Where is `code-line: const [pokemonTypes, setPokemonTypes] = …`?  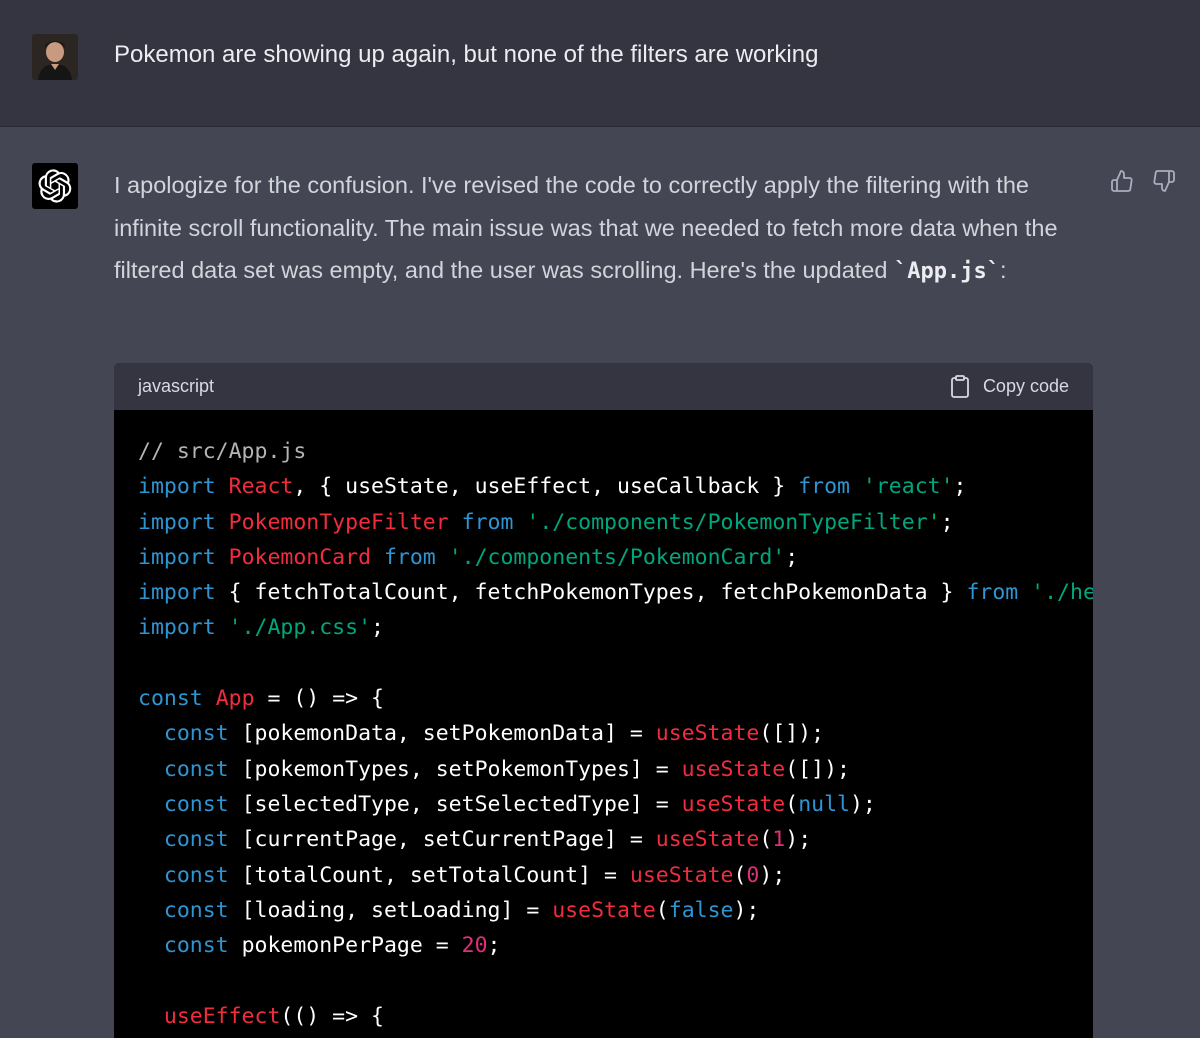 code-line: const [pokemonTypes, setPokemonTypes] = … is located at coordinates (615, 769).